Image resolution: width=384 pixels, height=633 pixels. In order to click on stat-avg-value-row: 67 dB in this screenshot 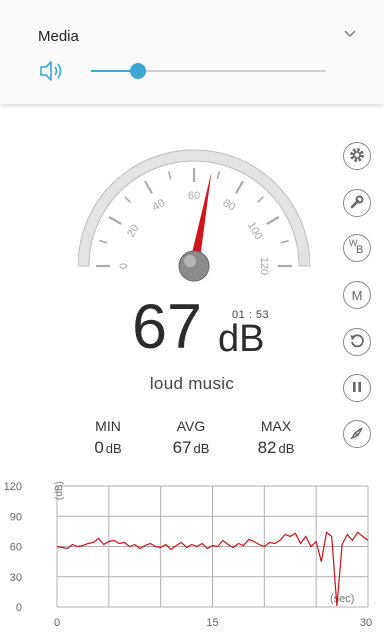, I will do `click(191, 448)`.